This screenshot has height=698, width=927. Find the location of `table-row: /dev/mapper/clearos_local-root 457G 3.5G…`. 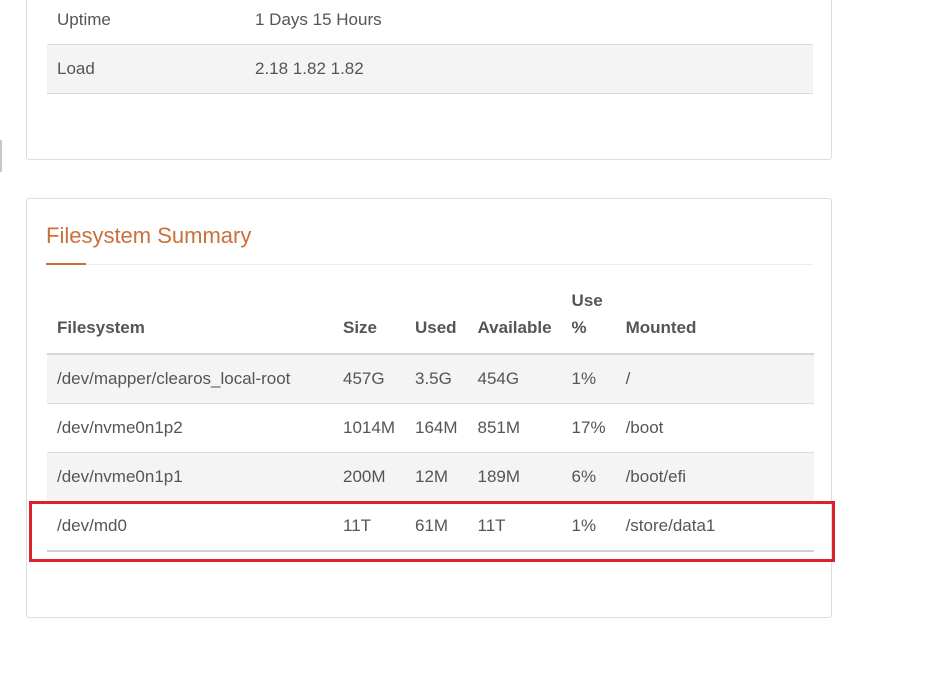

table-row: /dev/mapper/clearos_local-root 457G 3.5G… is located at coordinates (430, 379).